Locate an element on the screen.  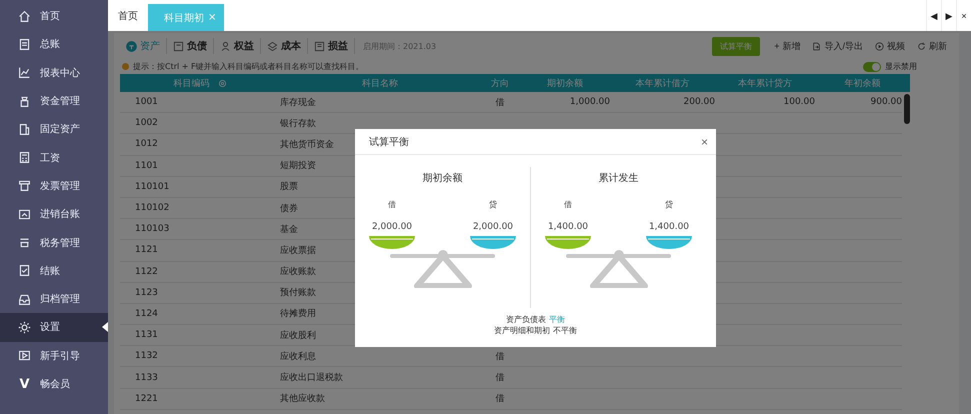
table-cell: 1101 is located at coordinates (146, 165).